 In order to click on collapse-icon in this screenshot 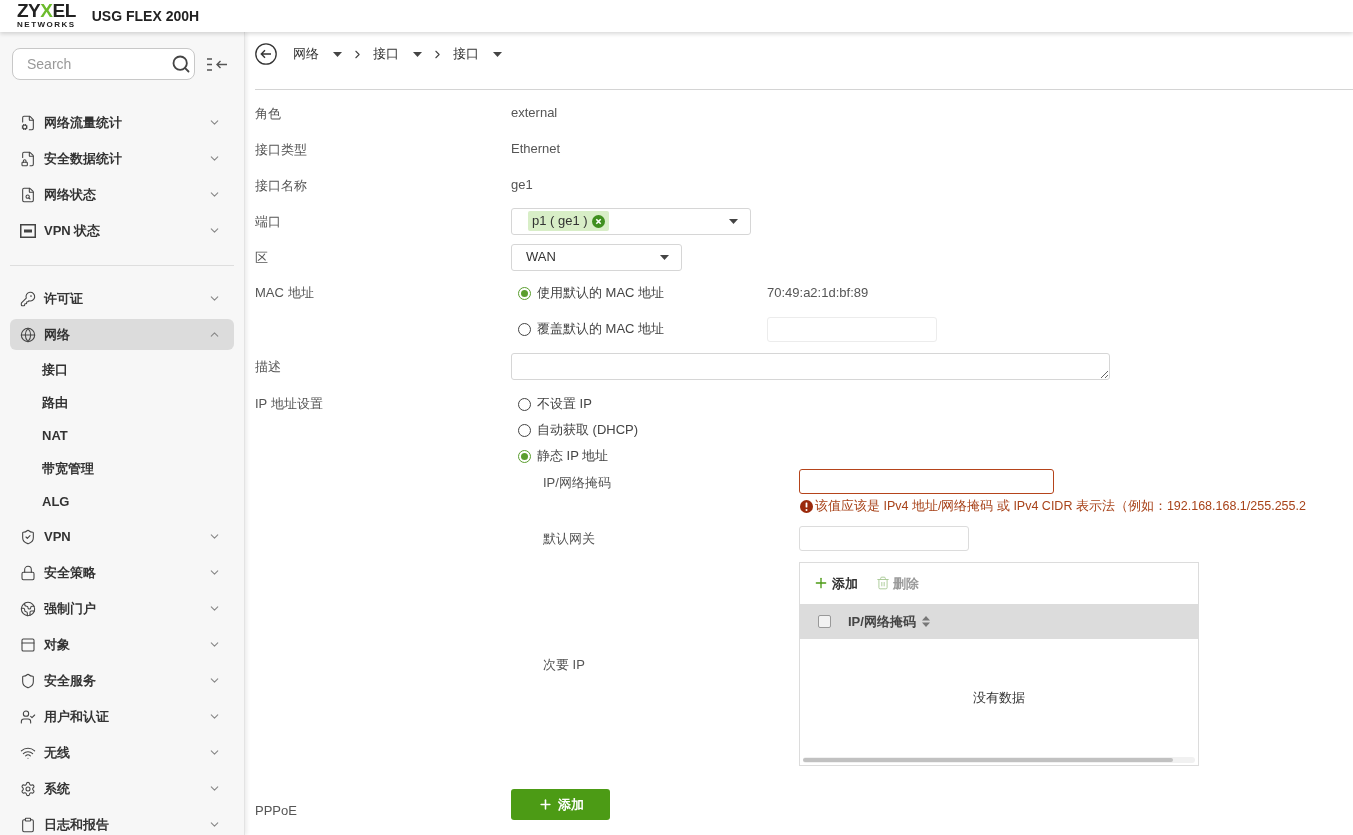, I will do `click(217, 64)`.